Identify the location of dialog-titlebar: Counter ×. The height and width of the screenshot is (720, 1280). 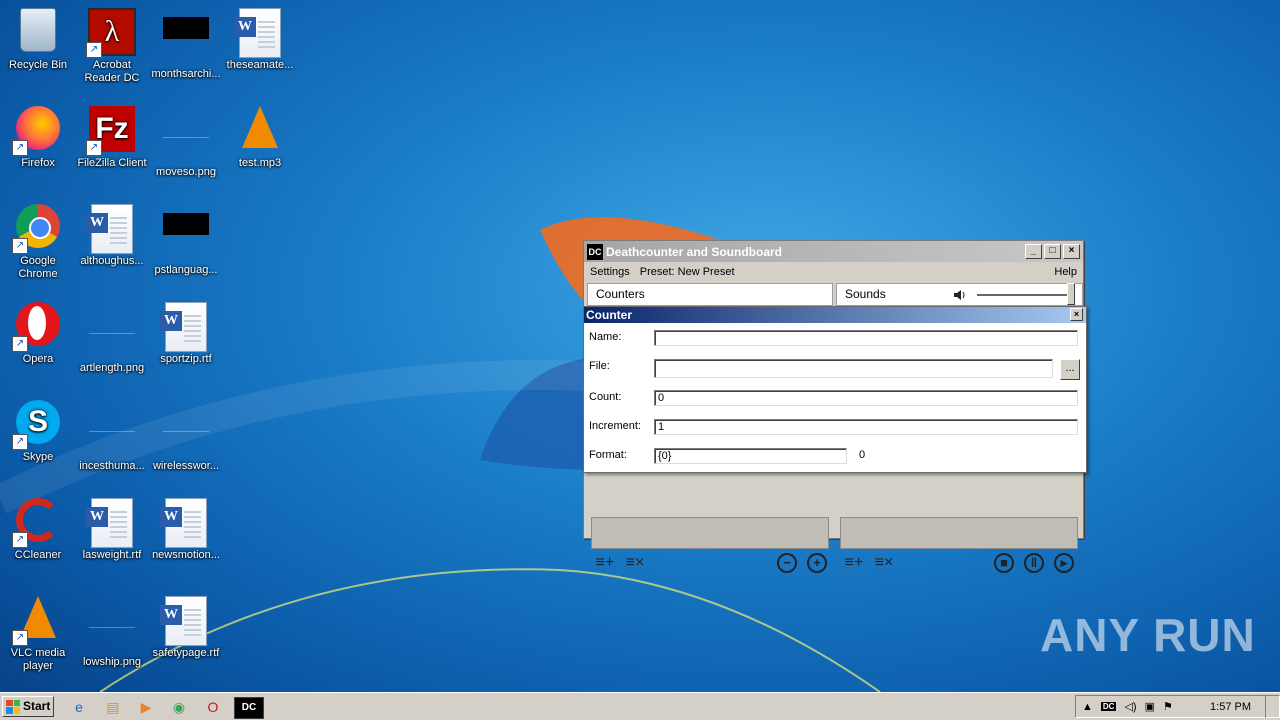
(835, 315).